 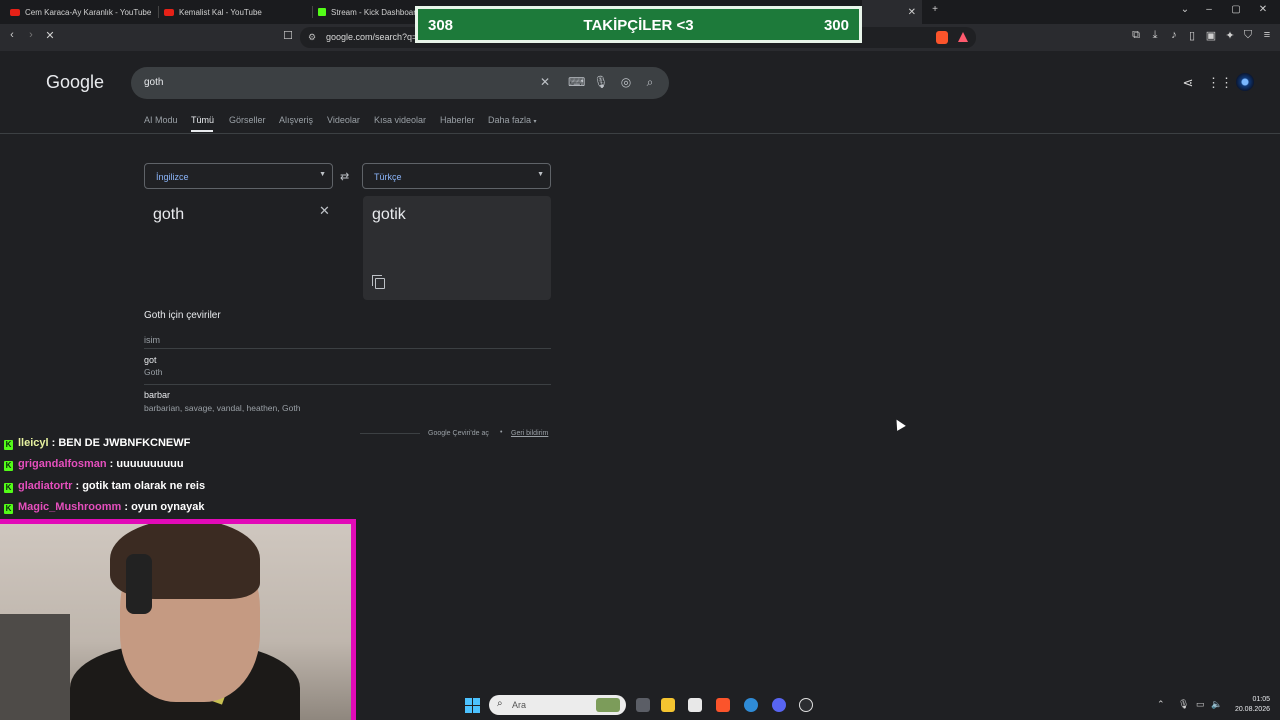 What do you see at coordinates (202, 120) in the screenshot?
I see `nav-all: Tümü` at bounding box center [202, 120].